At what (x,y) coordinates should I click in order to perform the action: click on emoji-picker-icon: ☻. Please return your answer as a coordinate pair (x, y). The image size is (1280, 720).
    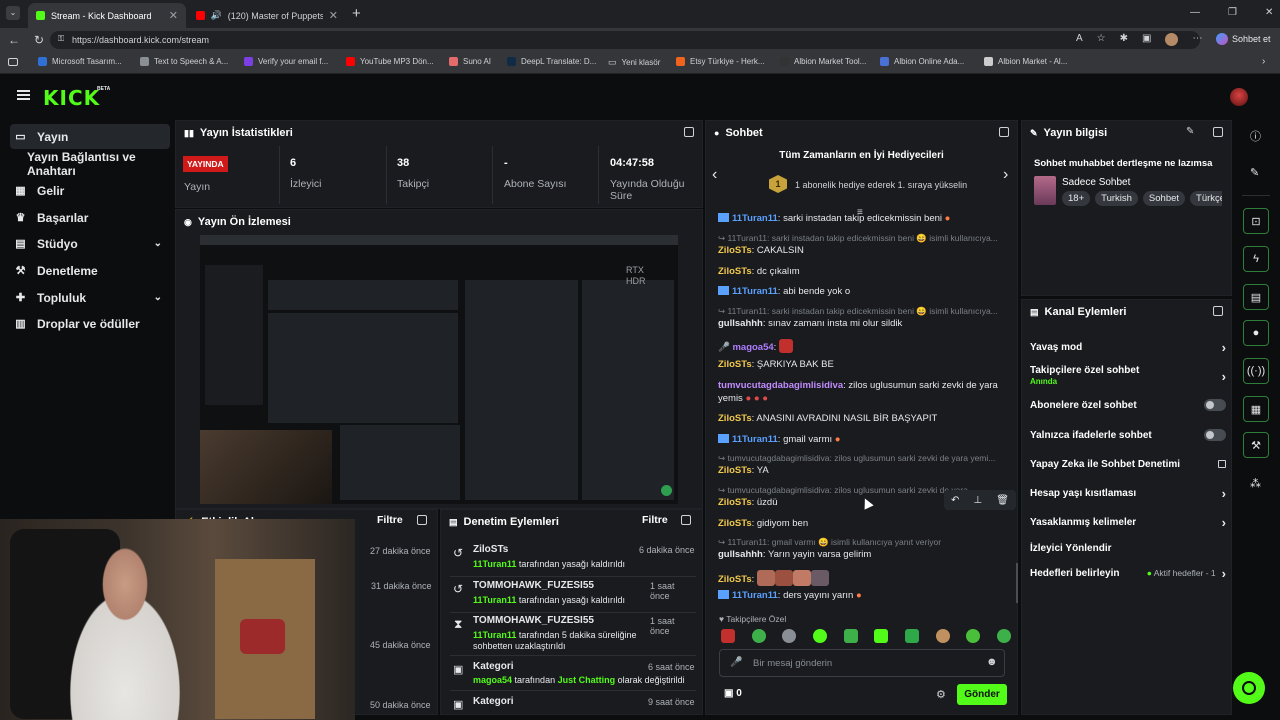
    Looking at the image, I should click on (992, 662).